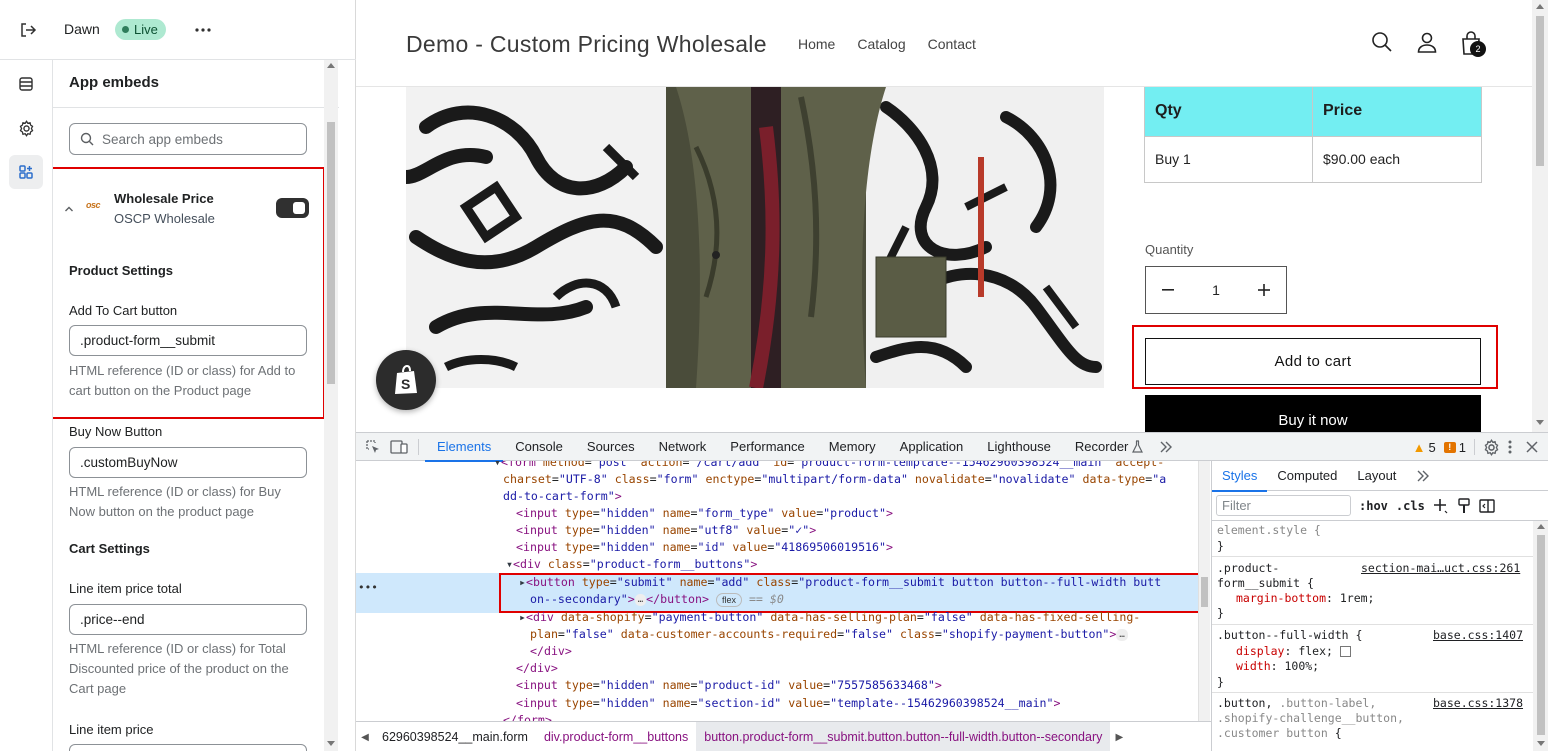  What do you see at coordinates (881, 44) in the screenshot?
I see `nav-catalog: Catalog` at bounding box center [881, 44].